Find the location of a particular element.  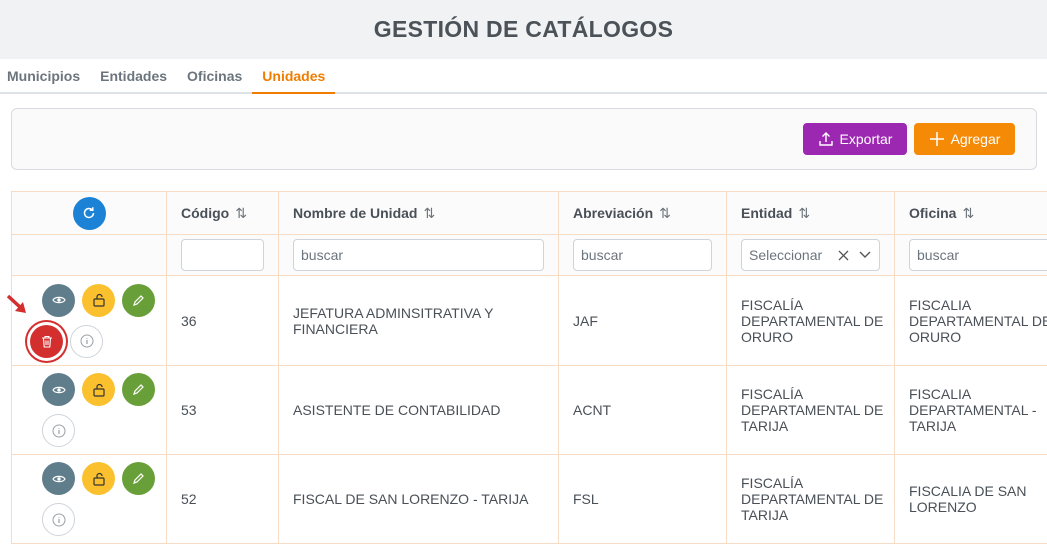

column-header-abreviacion: Abreviación ⇅ is located at coordinates (643, 213).